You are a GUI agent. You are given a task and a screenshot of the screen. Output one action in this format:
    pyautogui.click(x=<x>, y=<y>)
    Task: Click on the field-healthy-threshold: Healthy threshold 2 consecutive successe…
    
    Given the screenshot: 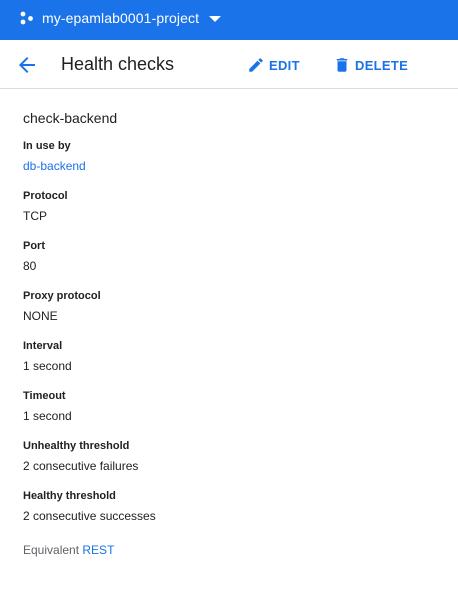 What is the action you would take?
    pyautogui.click(x=89, y=506)
    